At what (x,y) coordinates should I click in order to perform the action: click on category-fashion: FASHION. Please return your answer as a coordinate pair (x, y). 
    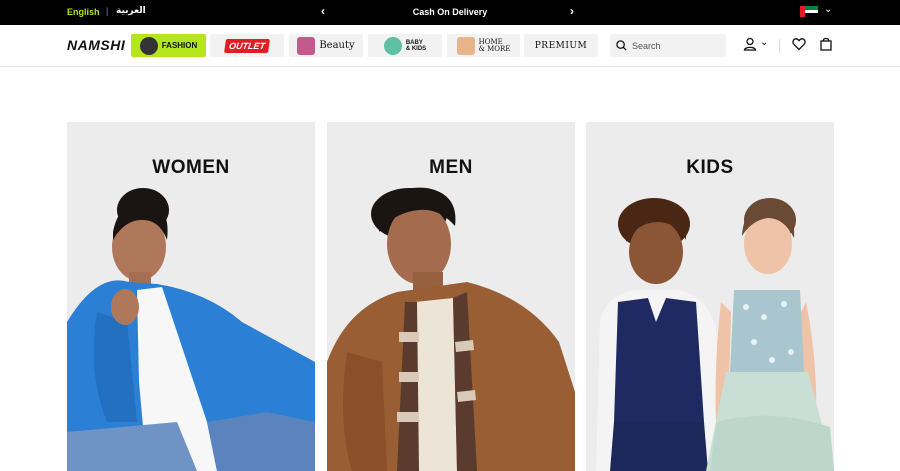
    Looking at the image, I should click on (168, 45).